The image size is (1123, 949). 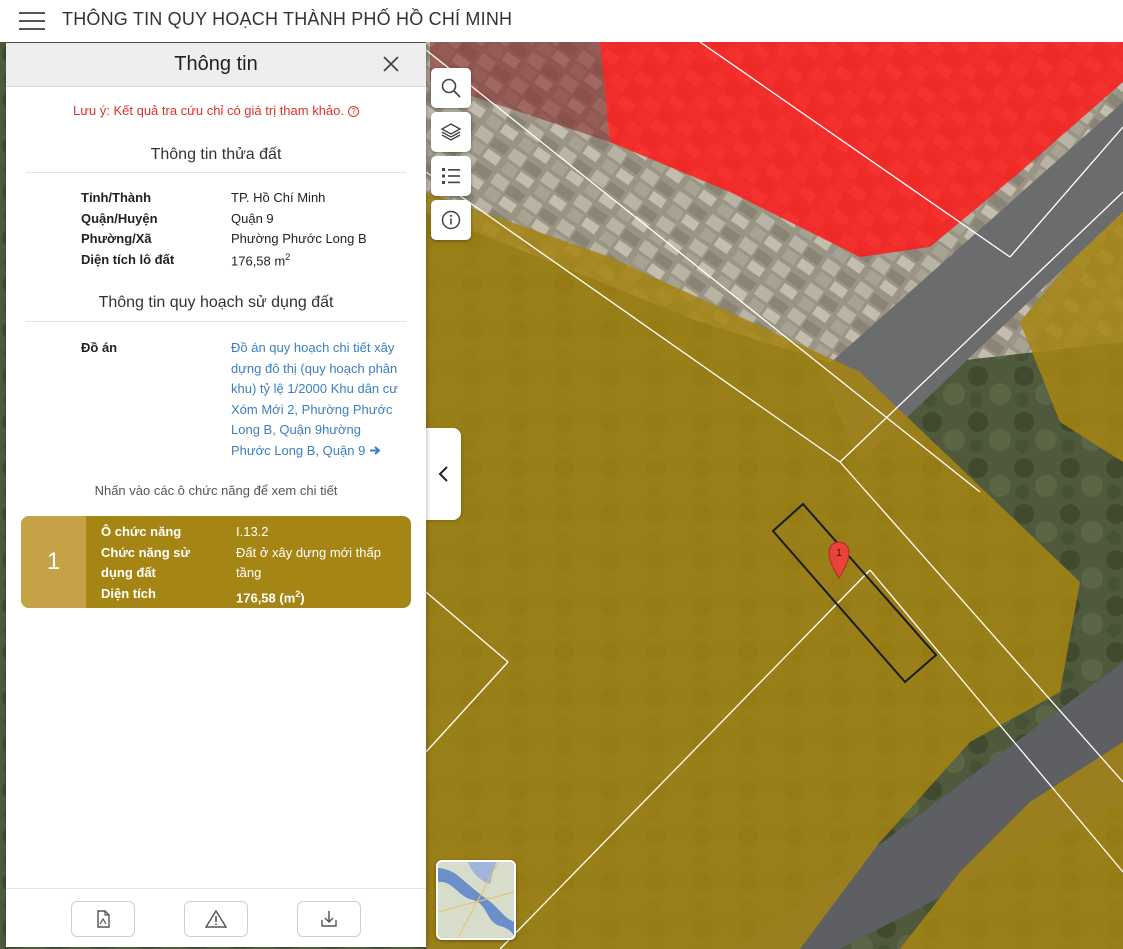 I want to click on map-layers-button, so click(x=451, y=132).